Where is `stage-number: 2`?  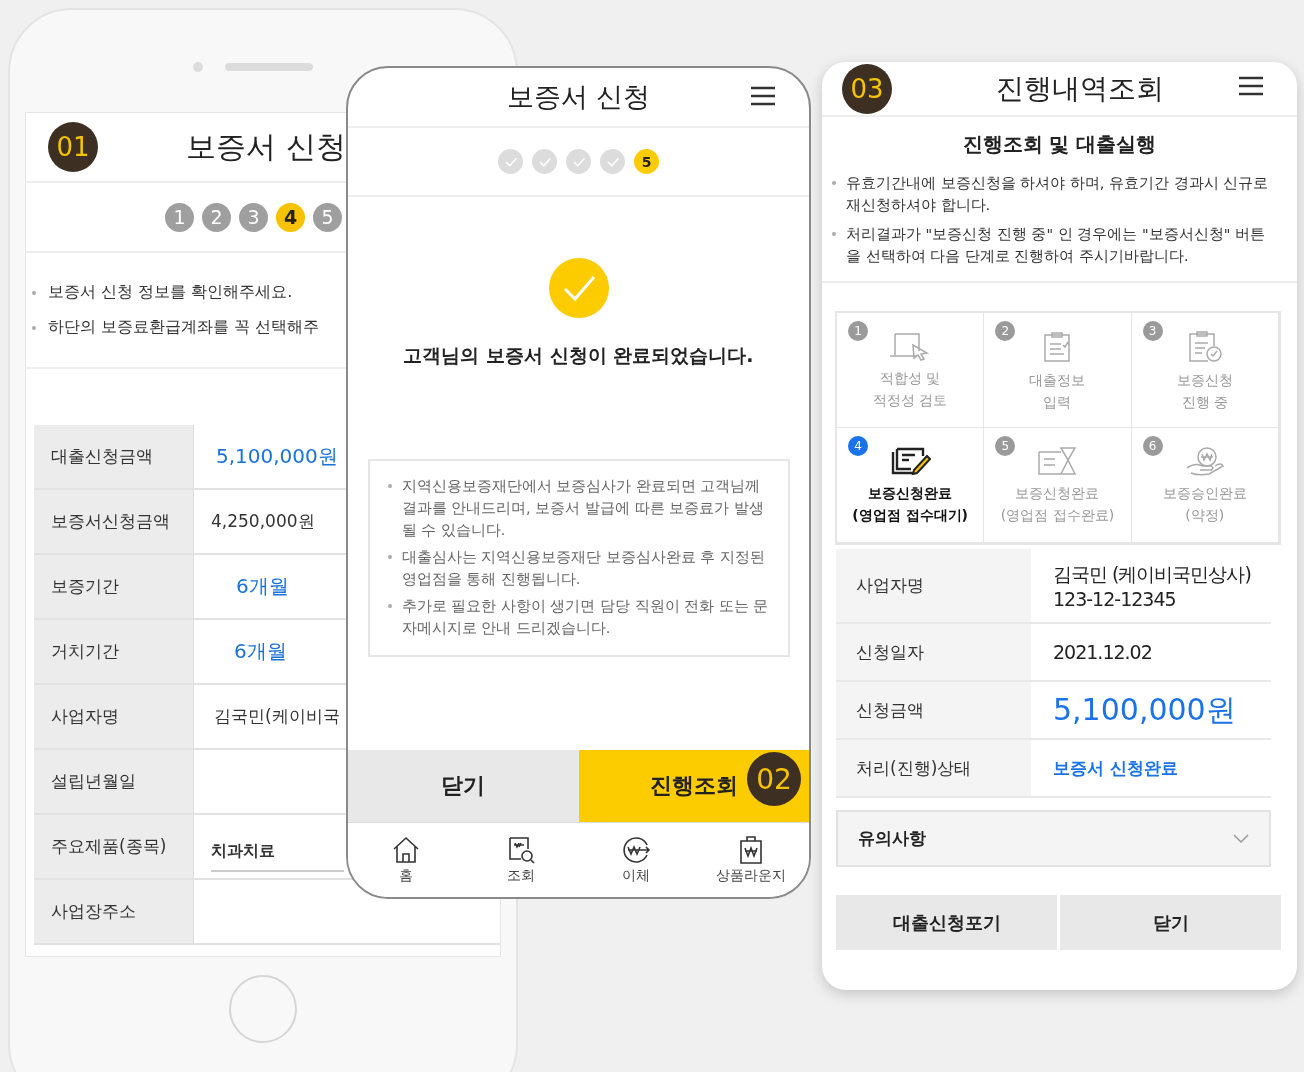 stage-number: 2 is located at coordinates (1005, 331).